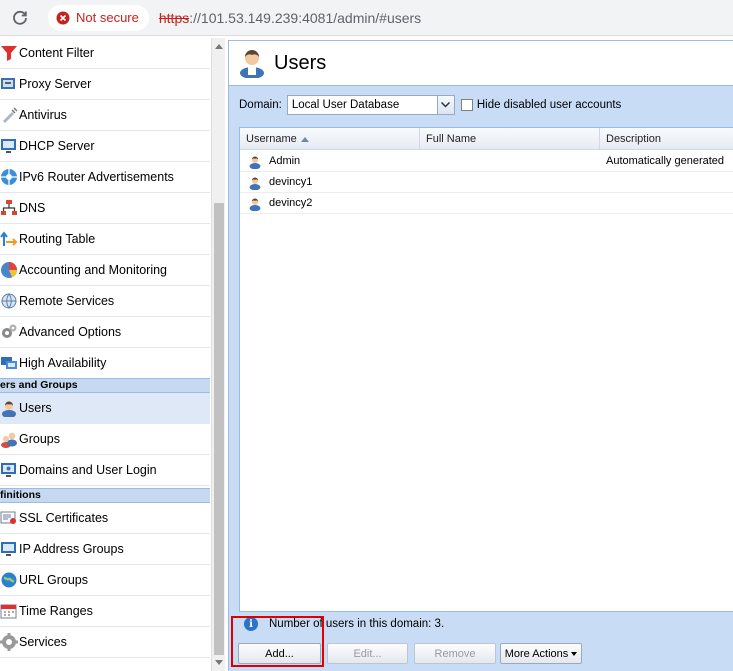  What do you see at coordinates (9, 115) in the screenshot?
I see `syringe-icon` at bounding box center [9, 115].